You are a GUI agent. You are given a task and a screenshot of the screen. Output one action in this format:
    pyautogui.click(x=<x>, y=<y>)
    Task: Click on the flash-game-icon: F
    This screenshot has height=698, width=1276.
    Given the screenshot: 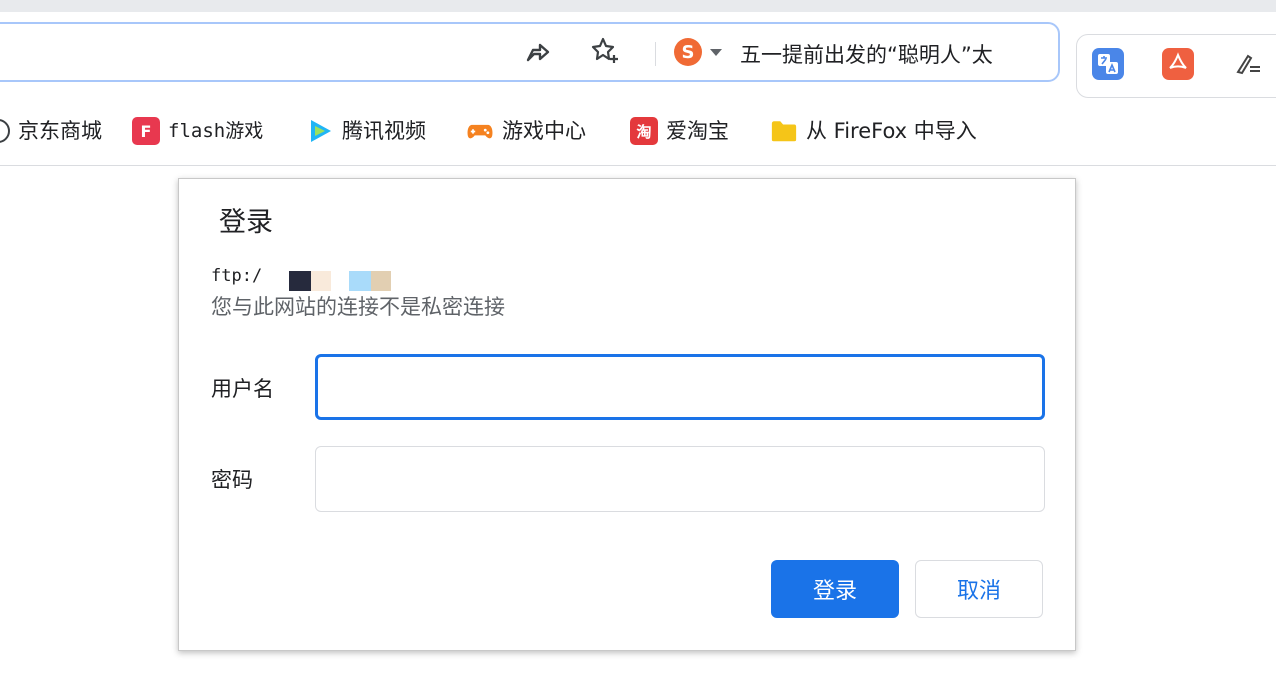 What is the action you would take?
    pyautogui.click(x=146, y=131)
    